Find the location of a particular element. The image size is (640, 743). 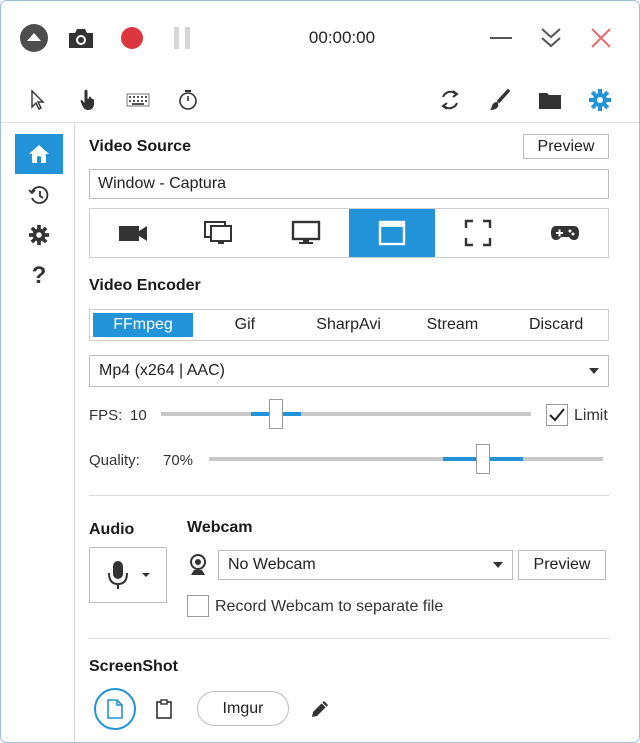

imgur-button: Imgur is located at coordinates (243, 708).